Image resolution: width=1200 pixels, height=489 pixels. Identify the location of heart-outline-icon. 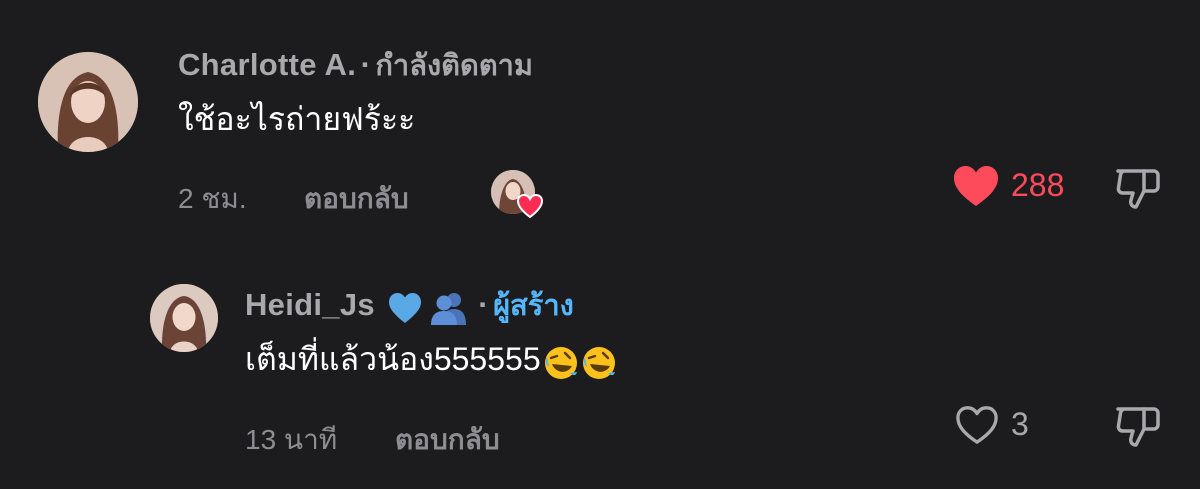
(977, 425).